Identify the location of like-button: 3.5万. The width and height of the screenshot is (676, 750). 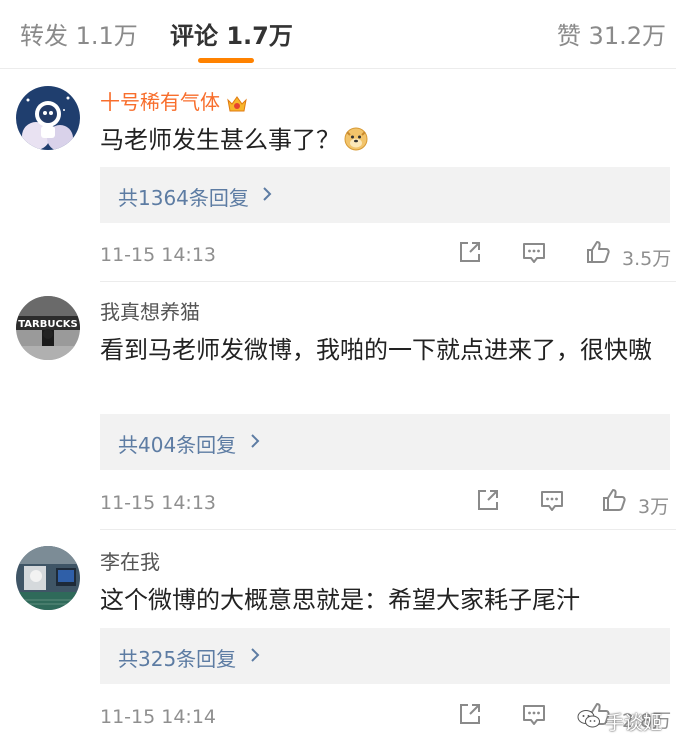
(630, 254).